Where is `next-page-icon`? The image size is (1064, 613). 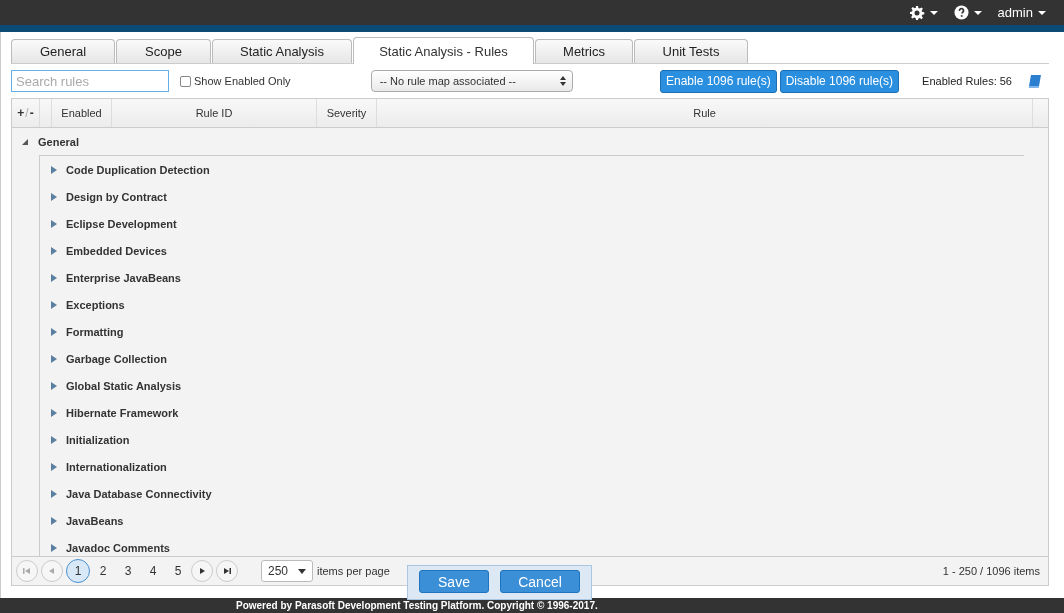
next-page-icon is located at coordinates (202, 571).